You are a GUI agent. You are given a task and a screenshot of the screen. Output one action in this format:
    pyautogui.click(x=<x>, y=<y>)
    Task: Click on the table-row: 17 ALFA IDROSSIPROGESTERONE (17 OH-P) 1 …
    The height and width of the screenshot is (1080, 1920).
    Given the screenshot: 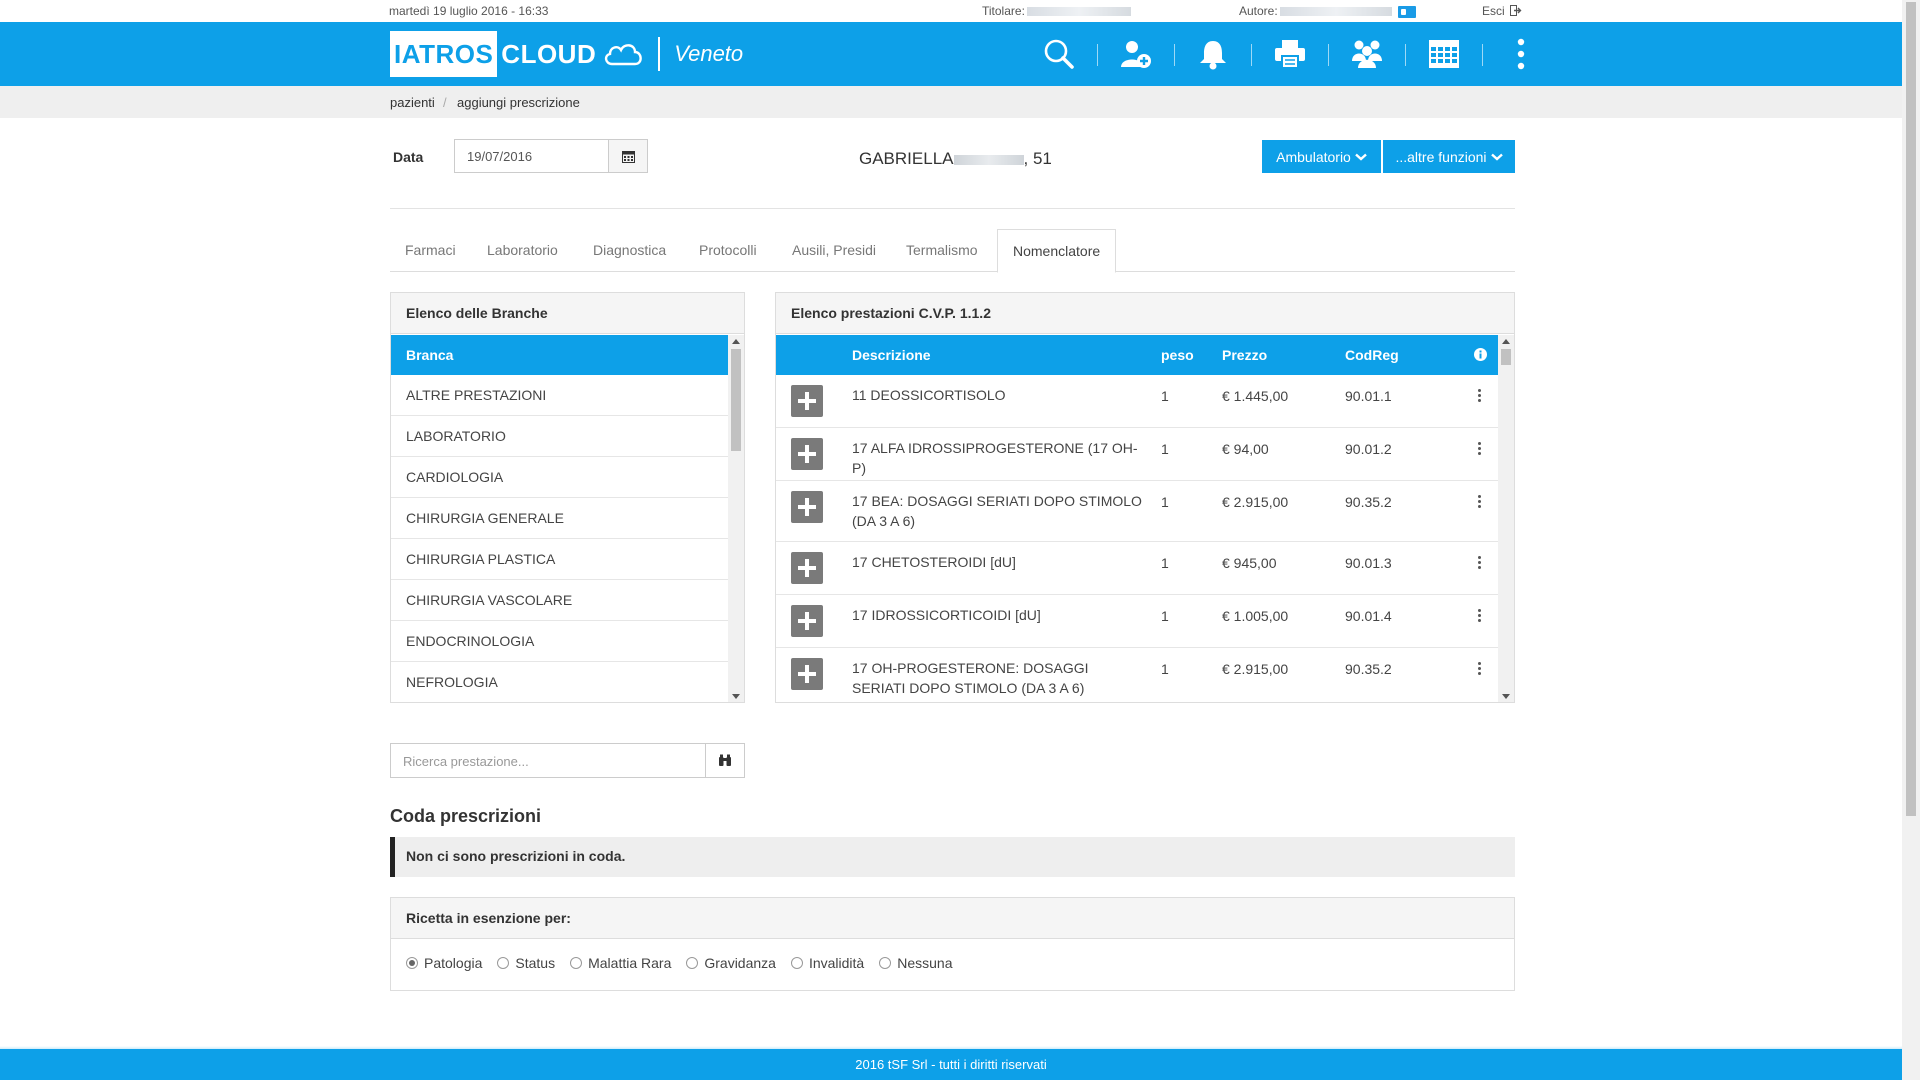 What is the action you would take?
    pyautogui.click(x=1137, y=454)
    